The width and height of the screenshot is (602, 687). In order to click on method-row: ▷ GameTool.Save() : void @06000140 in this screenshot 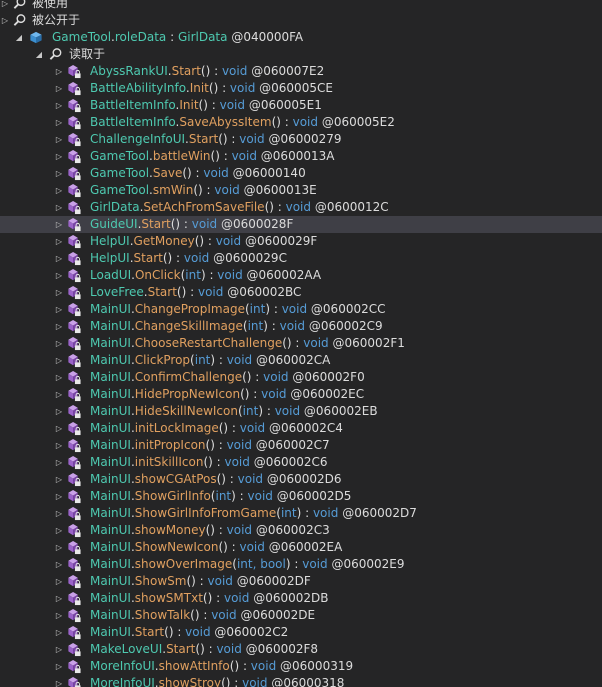, I will do `click(301, 173)`.